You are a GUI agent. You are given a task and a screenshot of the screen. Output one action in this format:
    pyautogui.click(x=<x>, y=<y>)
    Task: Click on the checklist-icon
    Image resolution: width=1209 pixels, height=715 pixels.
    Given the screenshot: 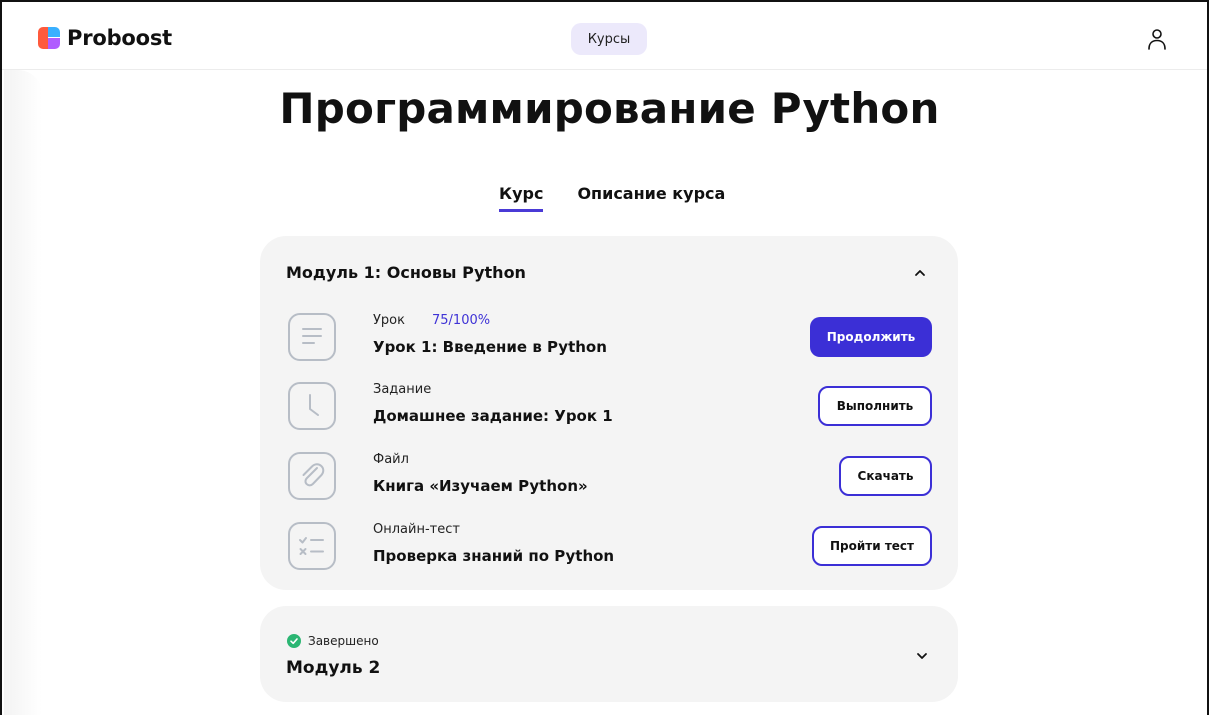 What is the action you would take?
    pyautogui.click(x=312, y=546)
    